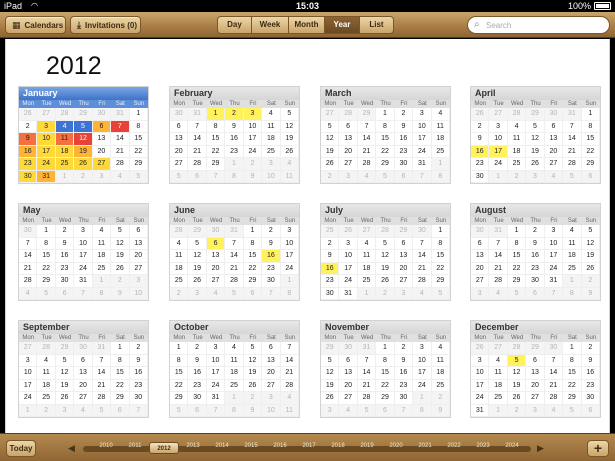 The height and width of the screenshot is (461, 615). Describe the element at coordinates (35, 25) in the screenshot. I see `calendars-button: ▦ Calendars` at that location.